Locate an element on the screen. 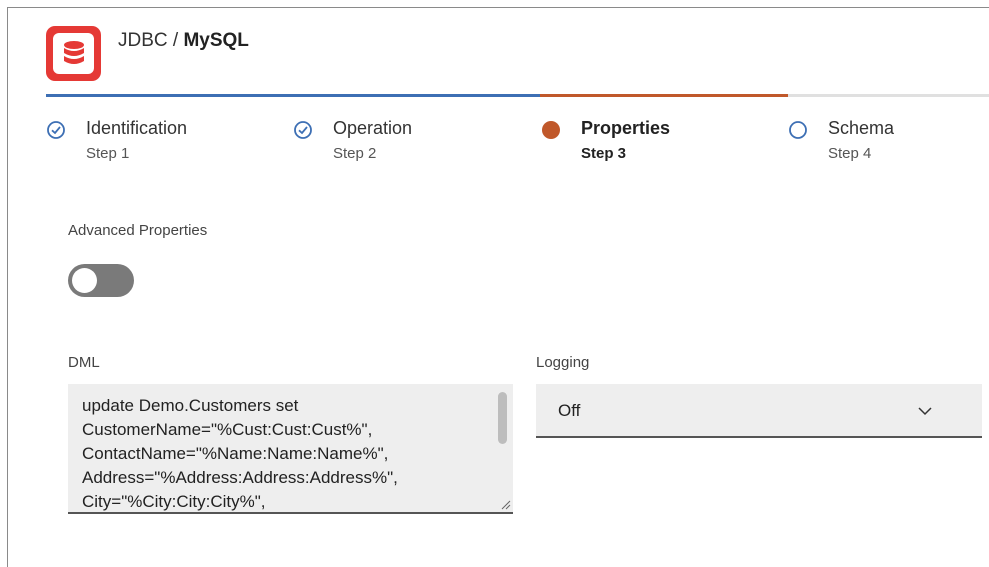 The height and width of the screenshot is (567, 989). step-number: Step 4 is located at coordinates (850, 153).